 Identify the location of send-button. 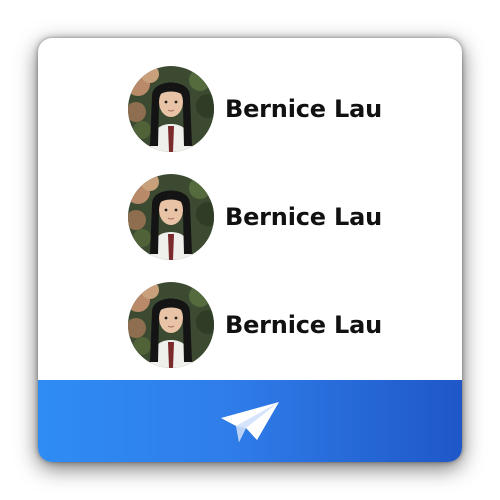
(250, 421).